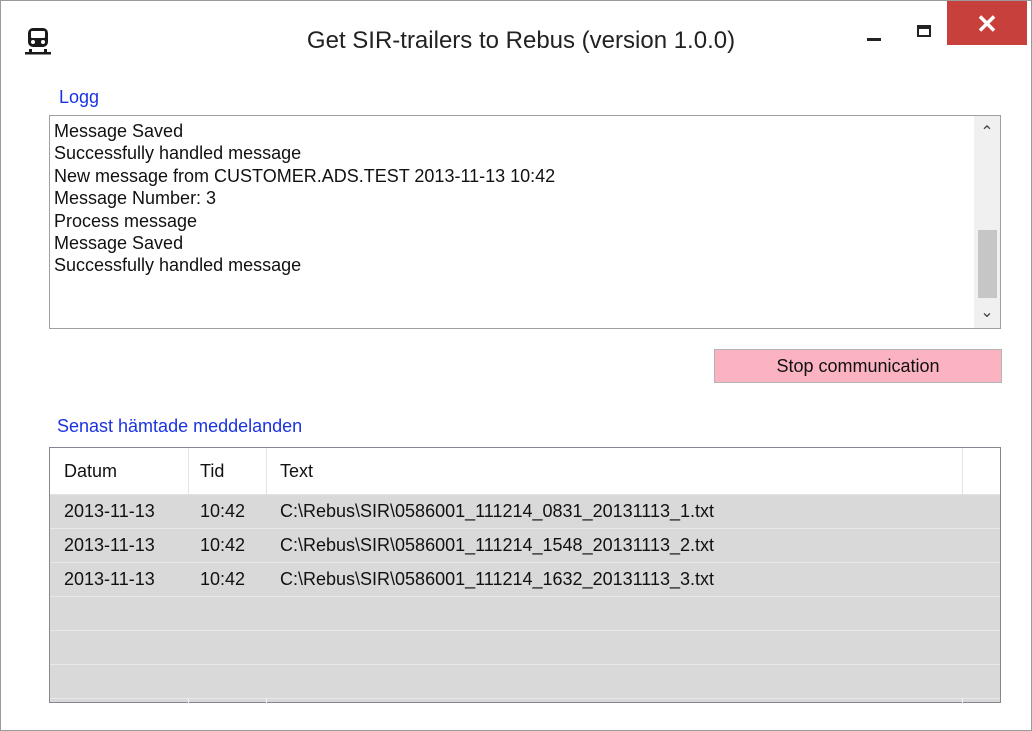  Describe the element at coordinates (987, 313) in the screenshot. I see `scroll-down-icon: ⌄` at that location.